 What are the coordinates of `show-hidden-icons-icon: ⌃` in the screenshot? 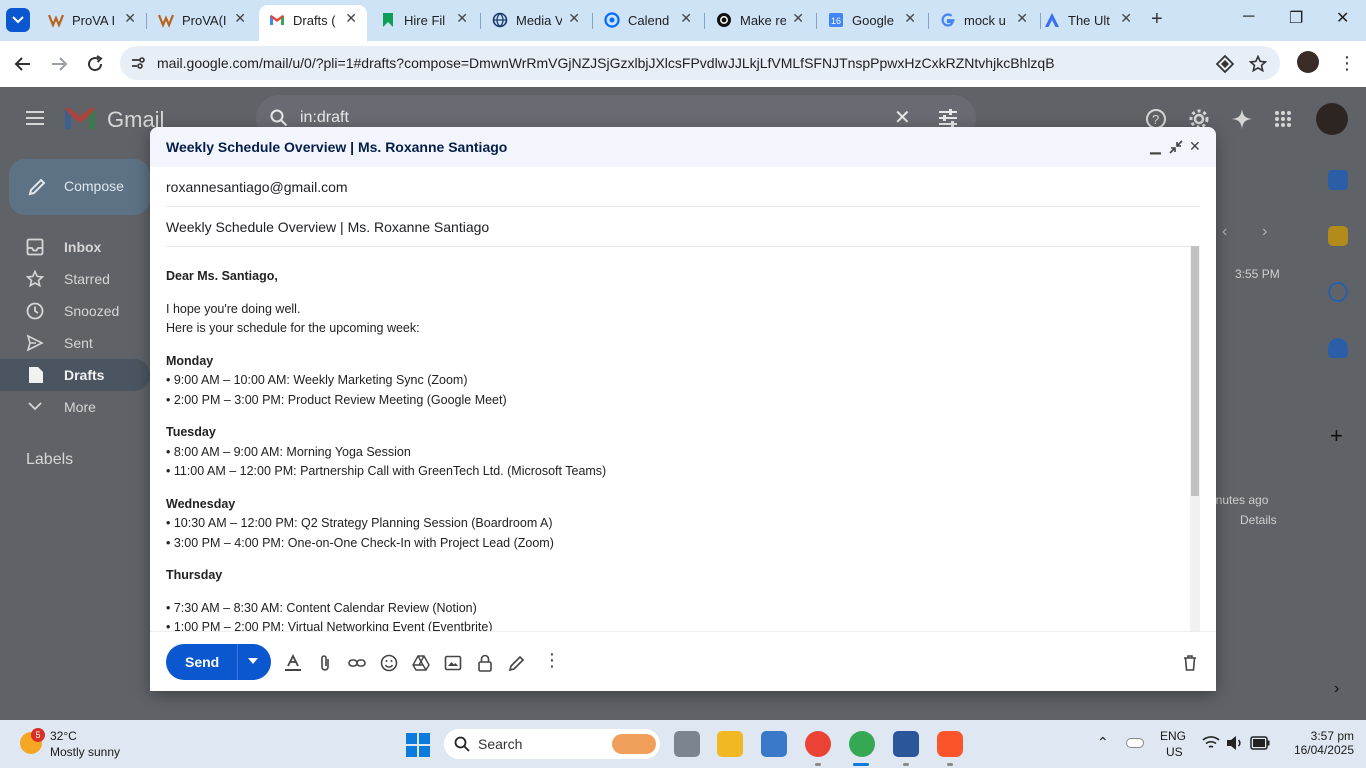 It's located at (1103, 742).